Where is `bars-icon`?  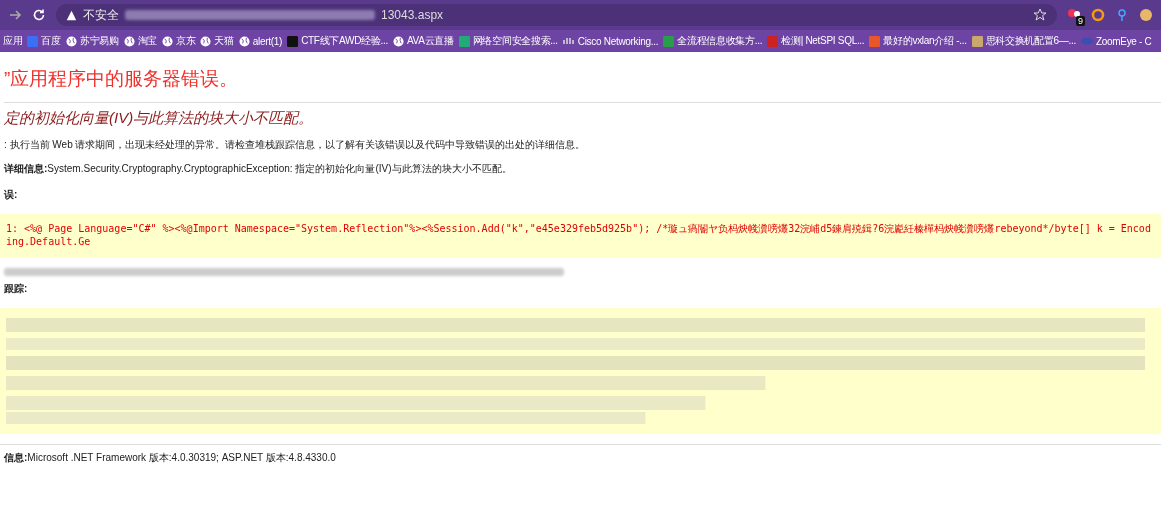
bars-icon is located at coordinates (568, 41).